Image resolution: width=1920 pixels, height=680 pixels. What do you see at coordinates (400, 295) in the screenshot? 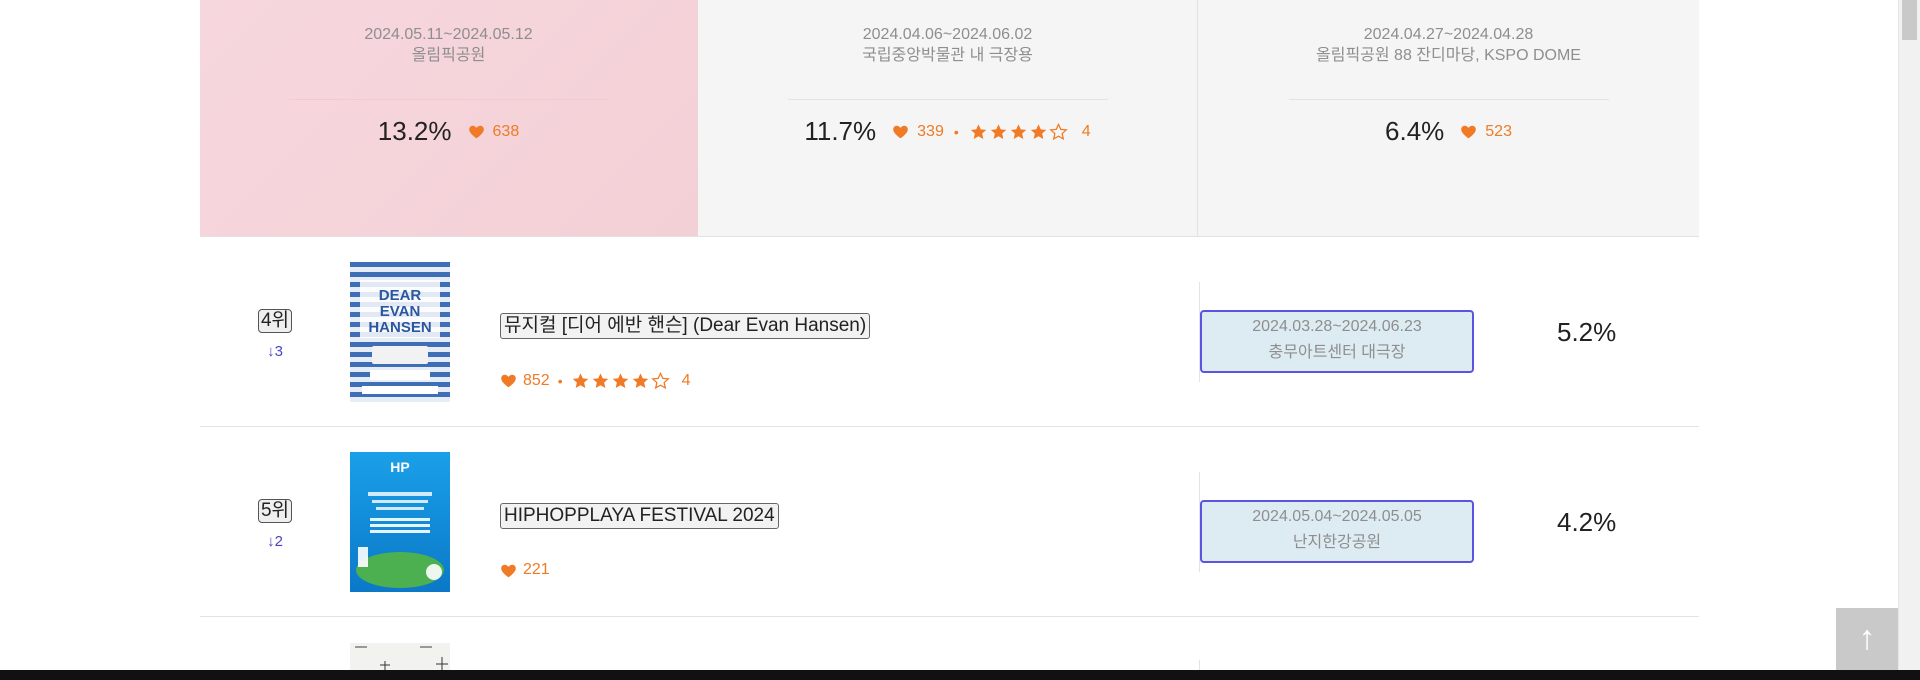
I see `poster-text: DEAR` at bounding box center [400, 295].